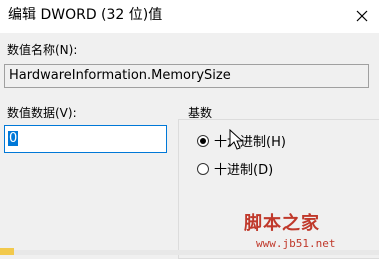 This screenshot has width=379, height=259. I want to click on value-data-input: 0, so click(85, 139).